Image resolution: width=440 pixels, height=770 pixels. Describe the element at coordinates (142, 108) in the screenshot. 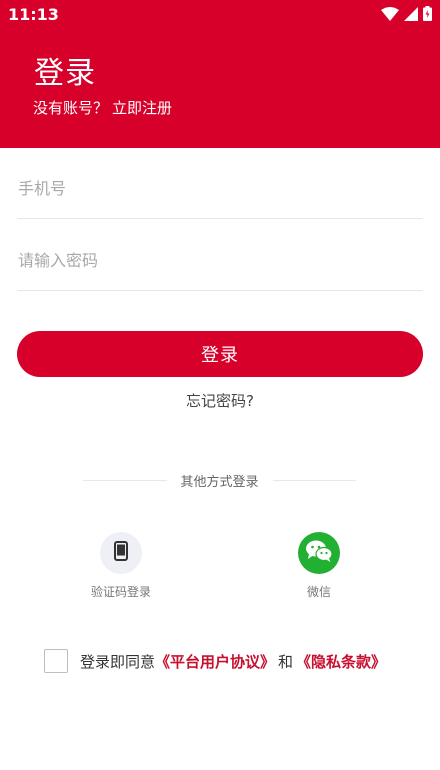

I see `register-link: 立即注册` at that location.